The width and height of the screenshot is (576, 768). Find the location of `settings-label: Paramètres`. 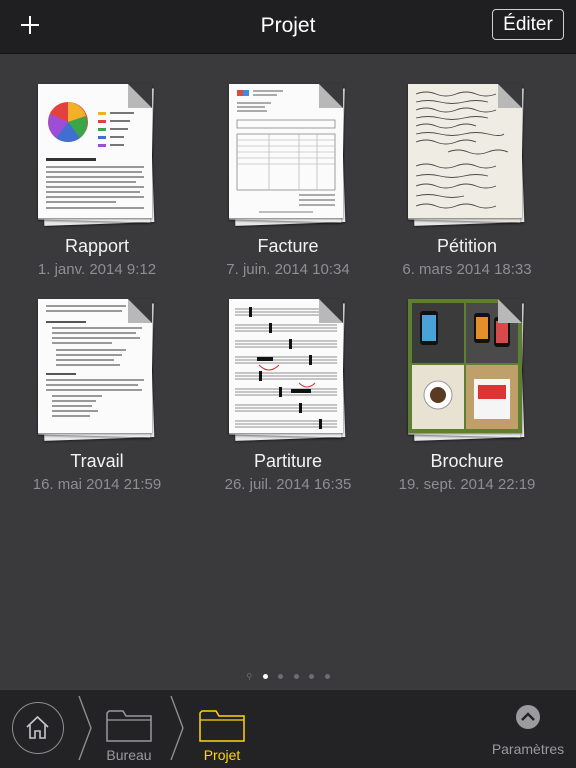

settings-label: Paramètres is located at coordinates (528, 749).